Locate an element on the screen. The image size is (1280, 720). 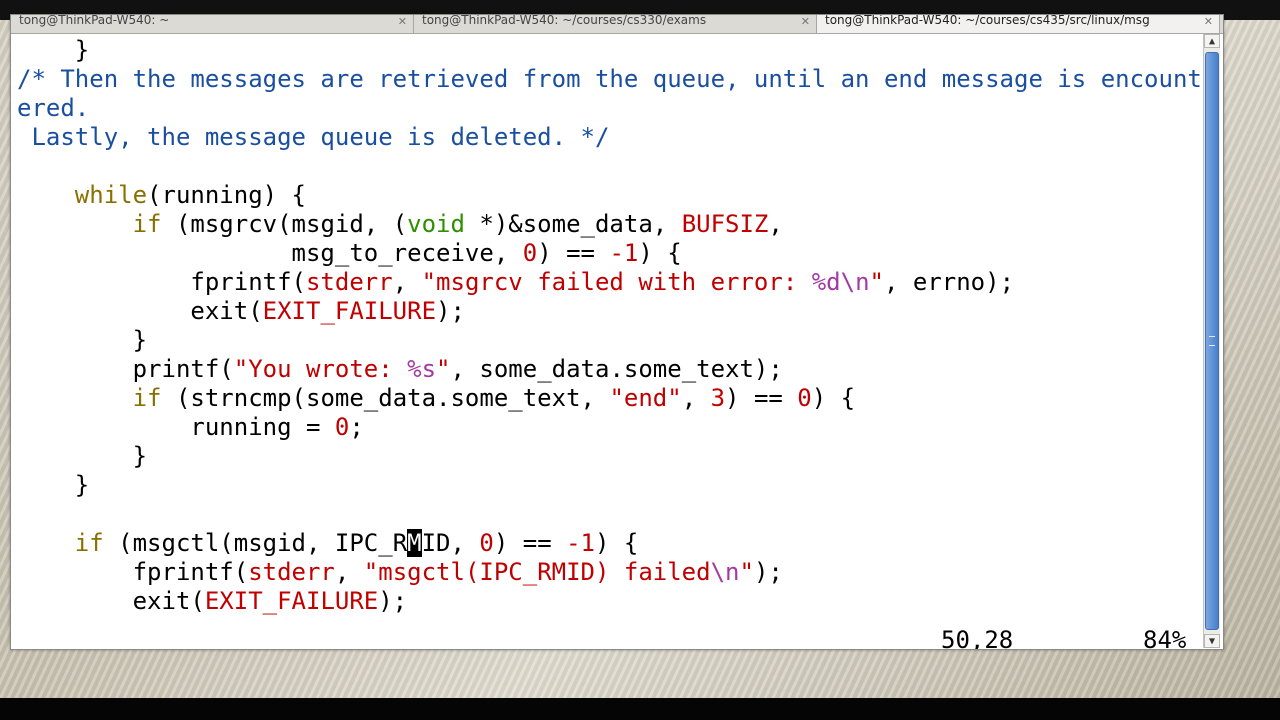
scroll-thumb is located at coordinates (1212, 341).